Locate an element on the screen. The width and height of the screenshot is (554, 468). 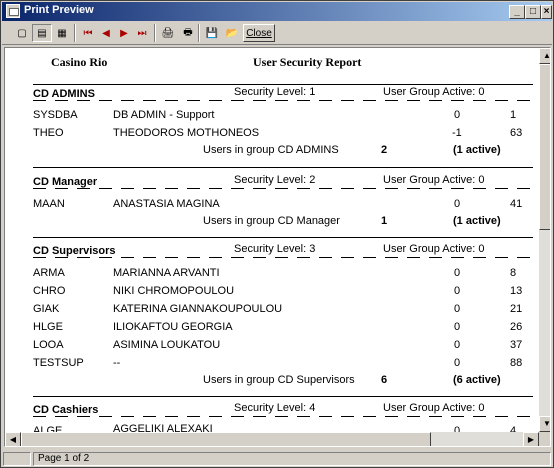
status-bar: Page 1 of 2 is located at coordinates (277, 459).